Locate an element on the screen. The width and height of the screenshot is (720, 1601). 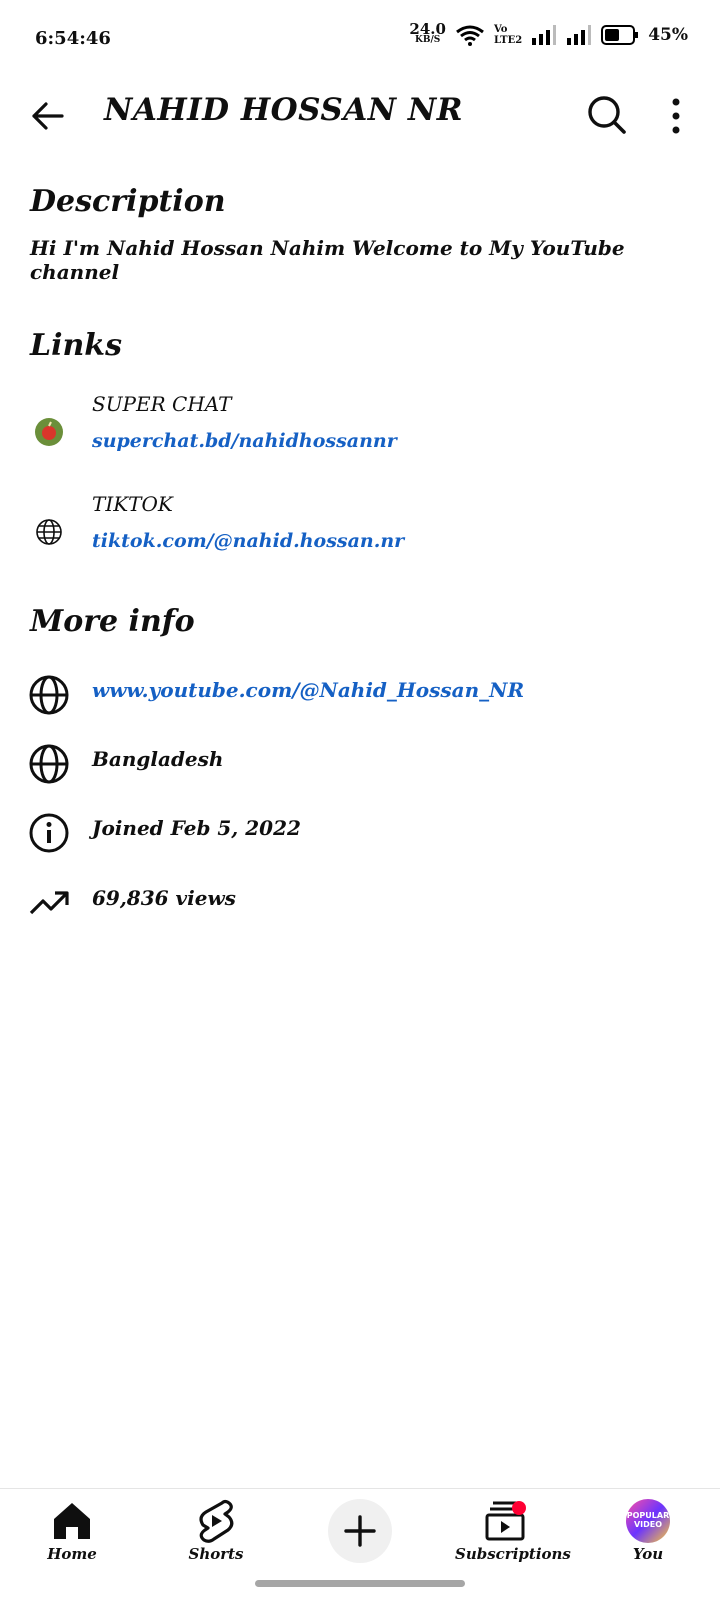
link-title: TIKTOK is located at coordinates (132, 504).